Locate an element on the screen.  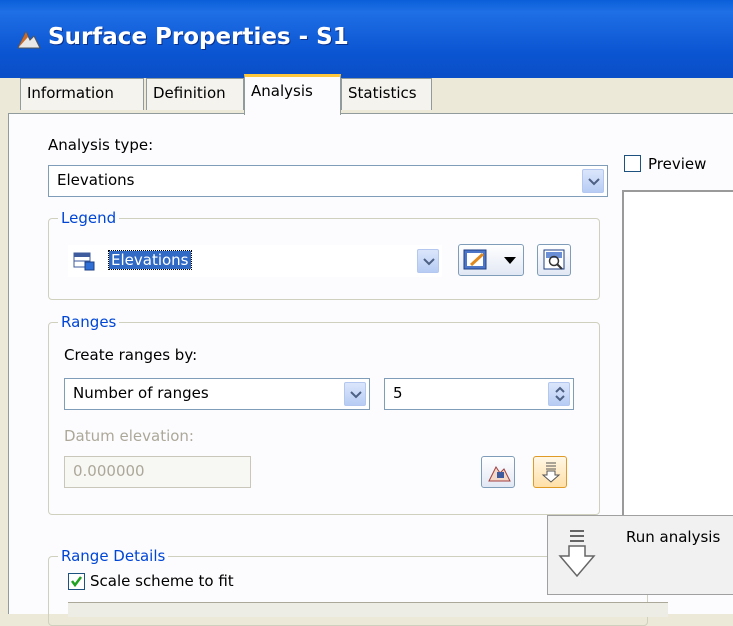
scale-scheme-label: Scale scheme to fit is located at coordinates (162, 581).